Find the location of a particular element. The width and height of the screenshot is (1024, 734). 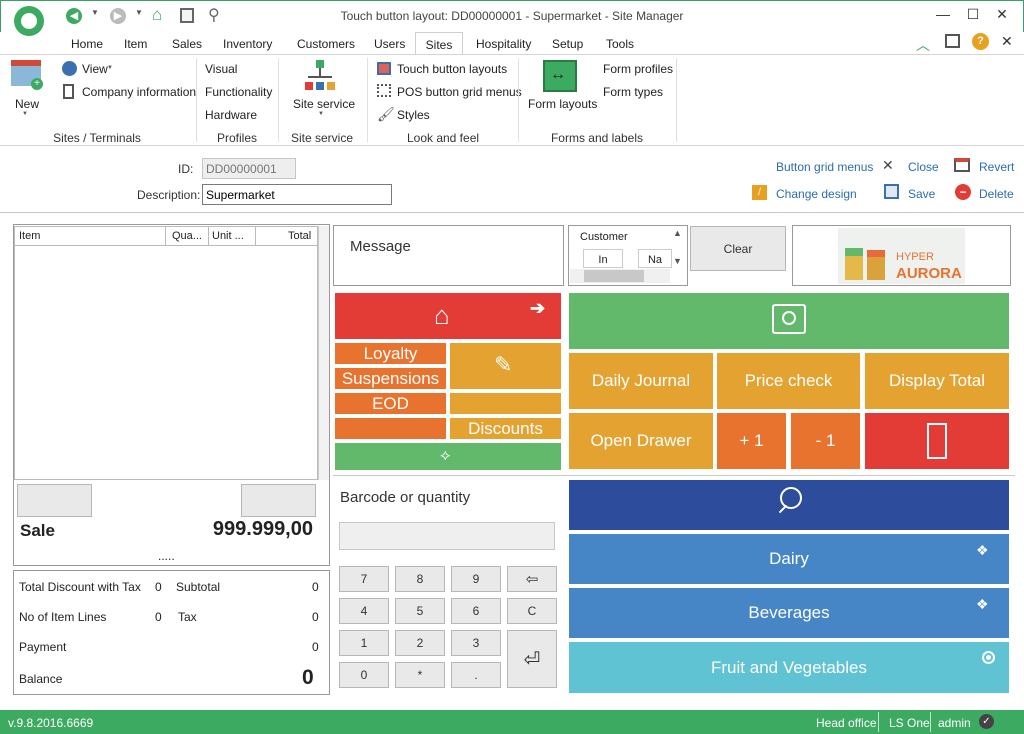

numpad-key-6: 6 is located at coordinates (476, 611).